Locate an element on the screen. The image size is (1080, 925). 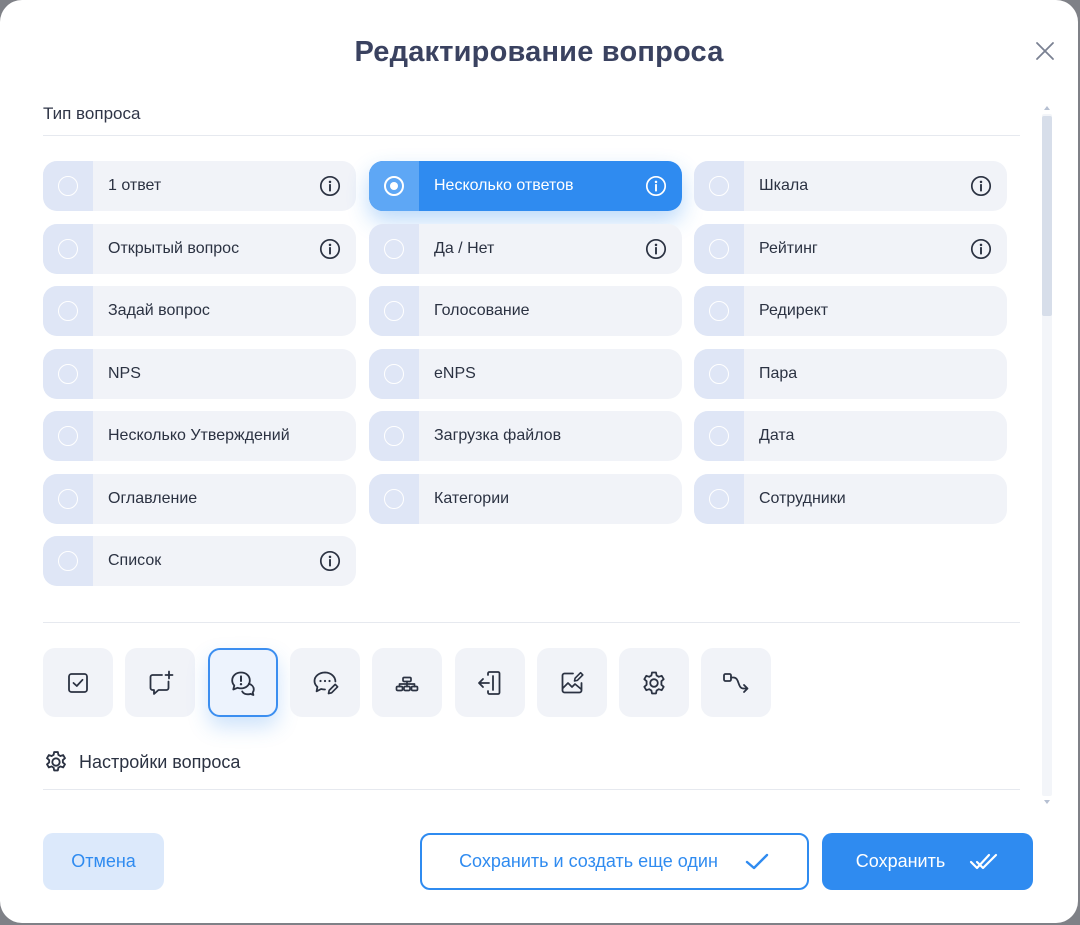
question-type-option: Рейтинг is located at coordinates (850, 249).